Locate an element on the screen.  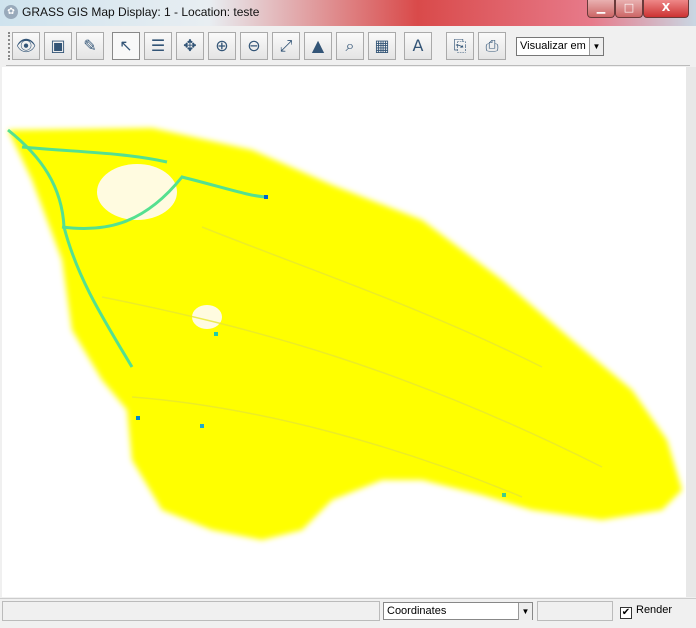
render-map-button: ▣ is located at coordinates (58, 46).